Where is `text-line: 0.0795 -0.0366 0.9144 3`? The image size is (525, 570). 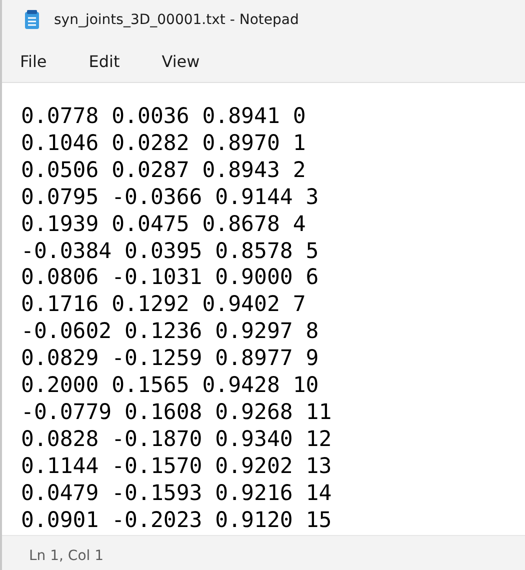
text-line: 0.0795 -0.0366 0.9144 3 is located at coordinates (170, 198).